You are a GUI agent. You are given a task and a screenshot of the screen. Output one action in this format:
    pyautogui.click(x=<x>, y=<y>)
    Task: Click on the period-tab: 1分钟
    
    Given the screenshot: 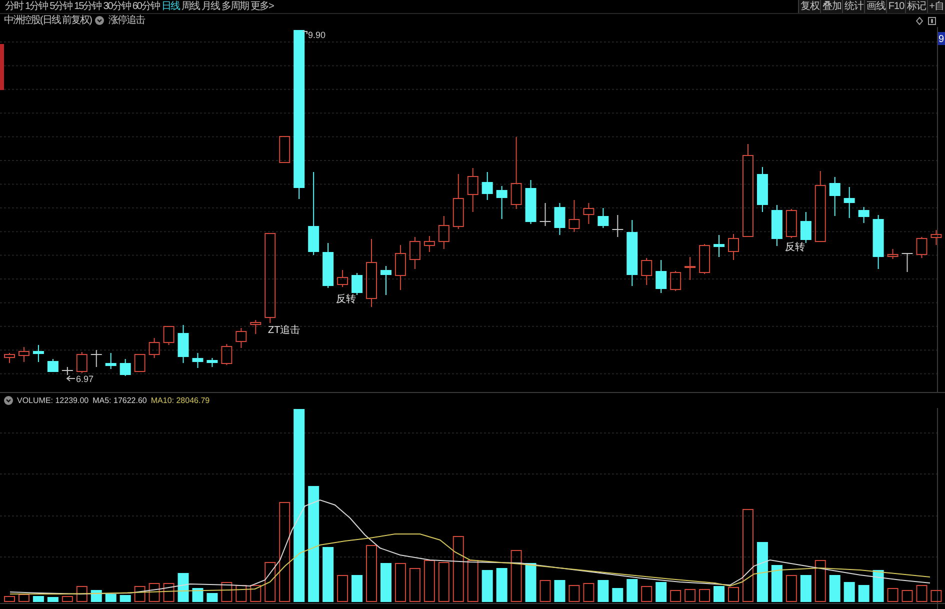 What is the action you would take?
    pyautogui.click(x=36, y=6)
    